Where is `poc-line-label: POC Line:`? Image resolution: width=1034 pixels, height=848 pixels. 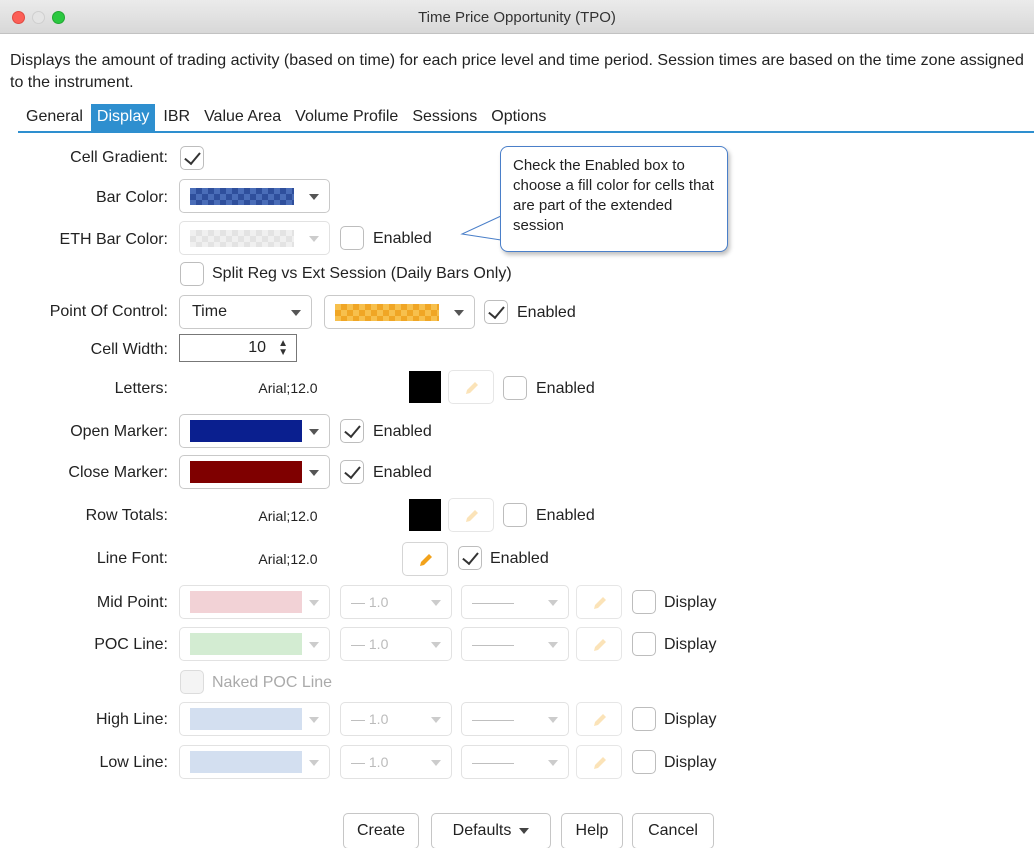 poc-line-label: POC Line: is located at coordinates (131, 644).